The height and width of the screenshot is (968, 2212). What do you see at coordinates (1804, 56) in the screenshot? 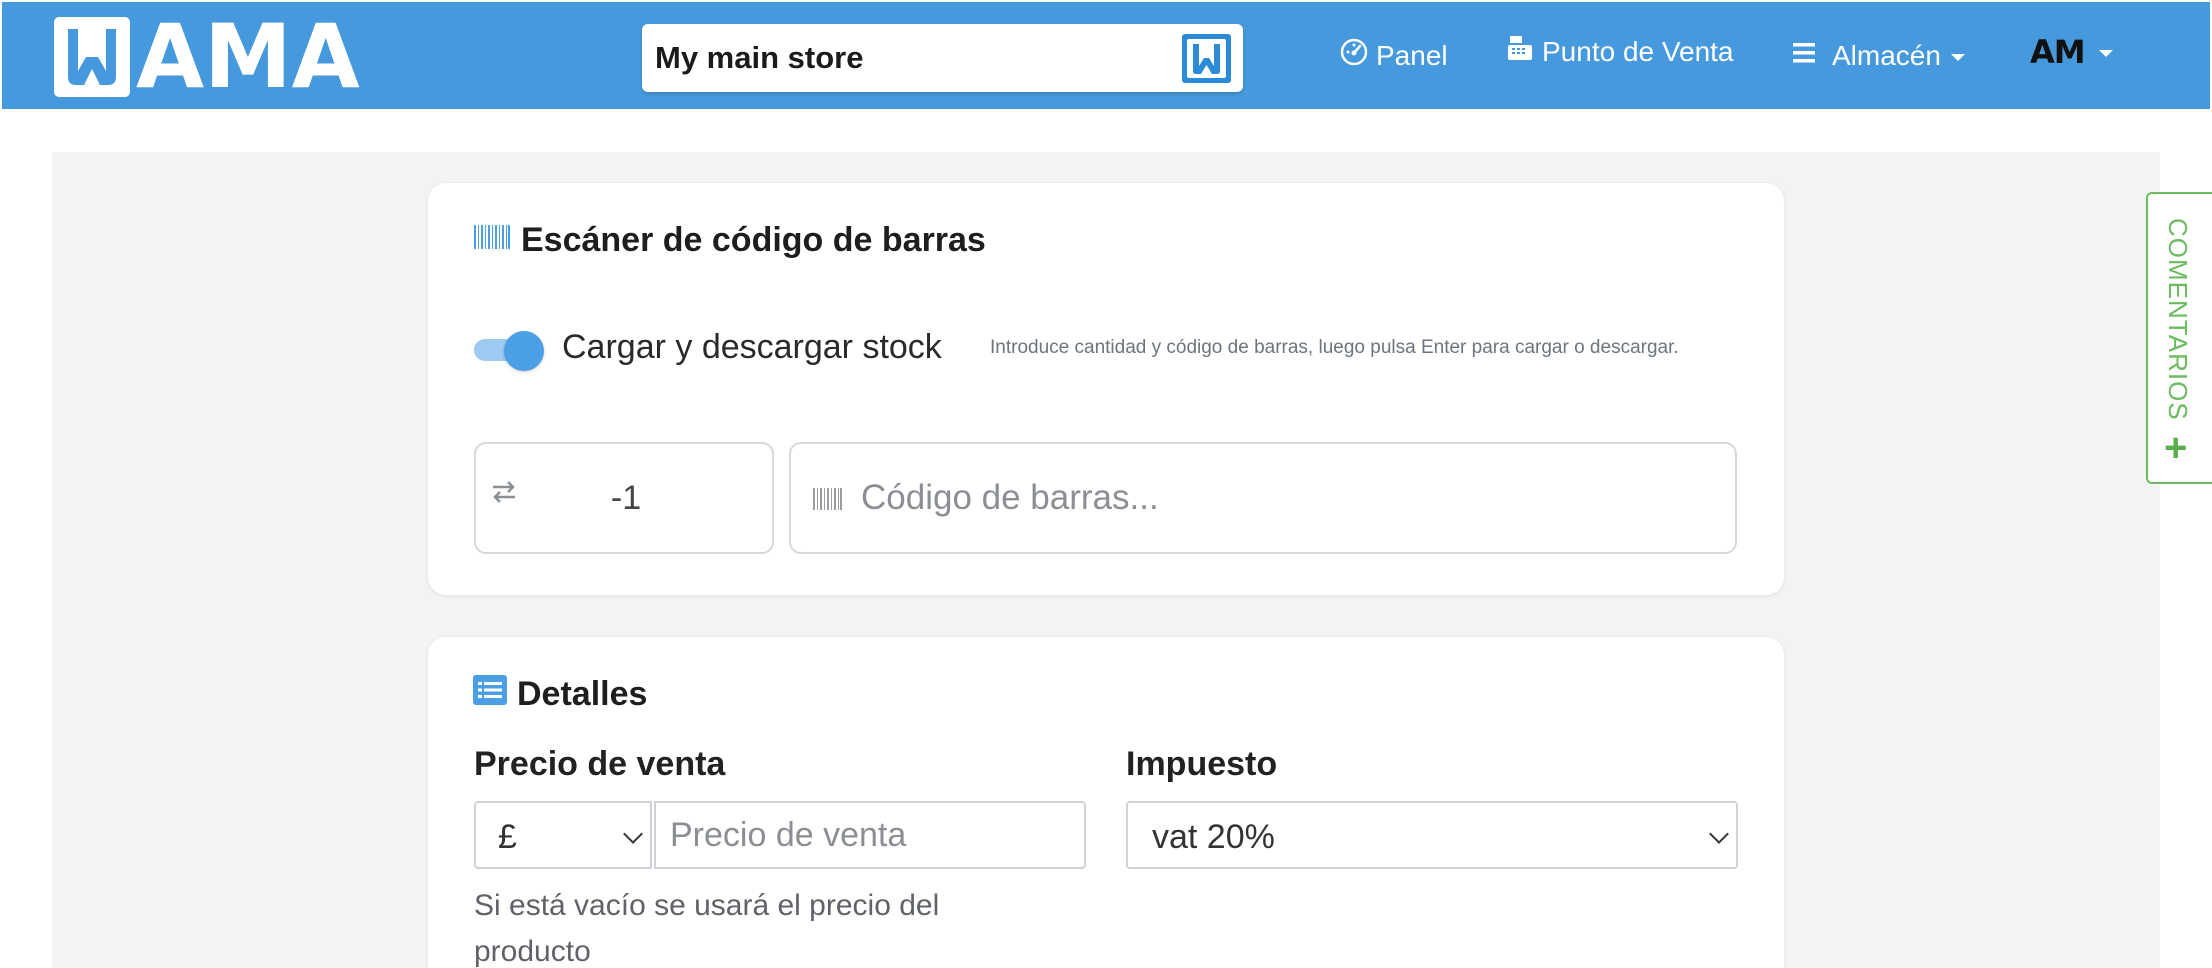
I see `menu-lines-icon` at bounding box center [1804, 56].